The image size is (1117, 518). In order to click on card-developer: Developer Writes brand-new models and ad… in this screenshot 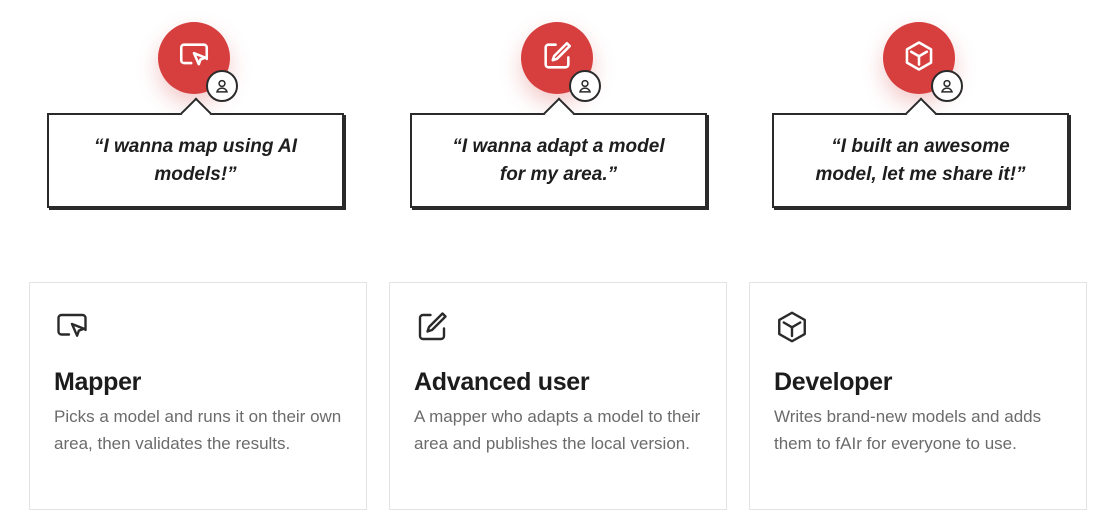, I will do `click(918, 396)`.